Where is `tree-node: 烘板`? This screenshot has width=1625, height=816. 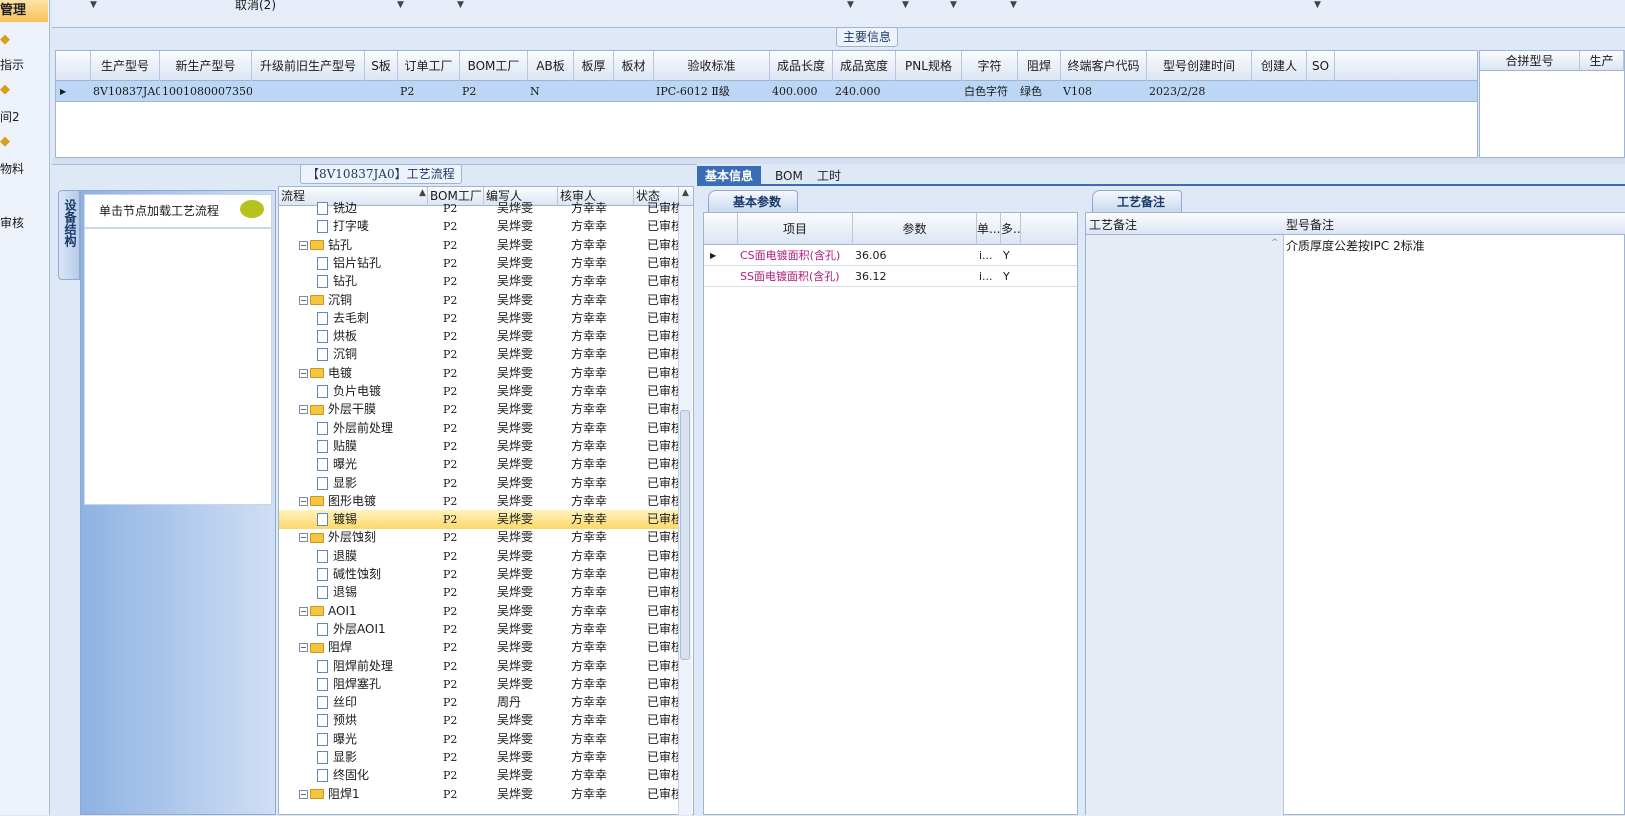 tree-node: 烘板 is located at coordinates (337, 336).